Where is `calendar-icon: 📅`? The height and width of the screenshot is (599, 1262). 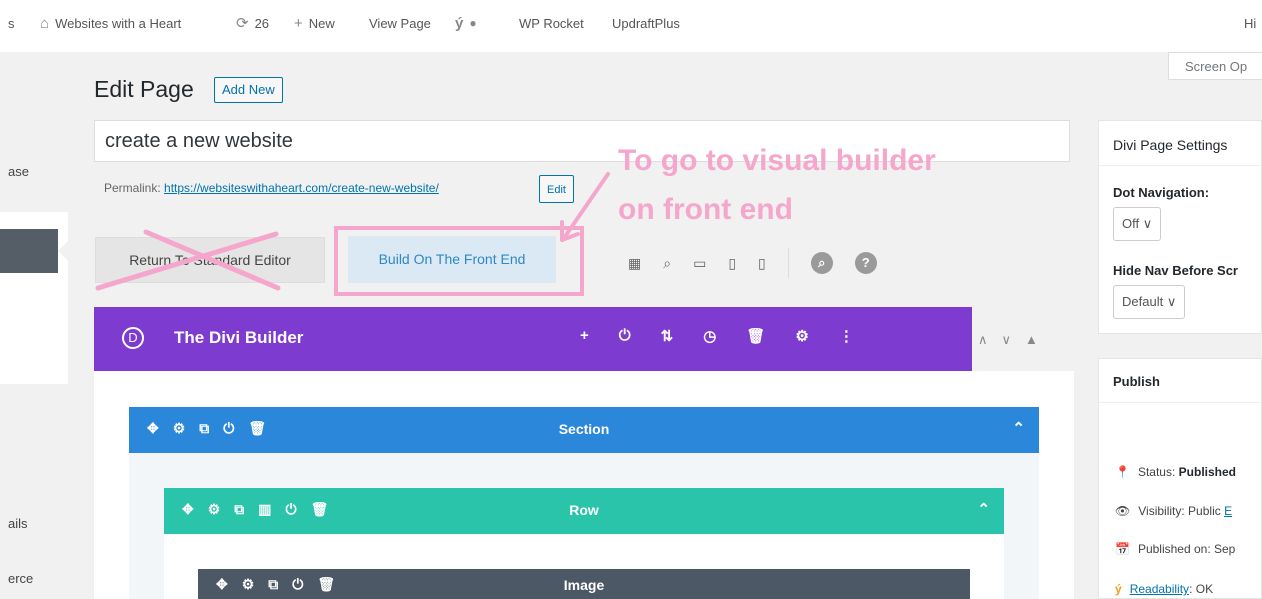
calendar-icon: 📅 is located at coordinates (1122, 549).